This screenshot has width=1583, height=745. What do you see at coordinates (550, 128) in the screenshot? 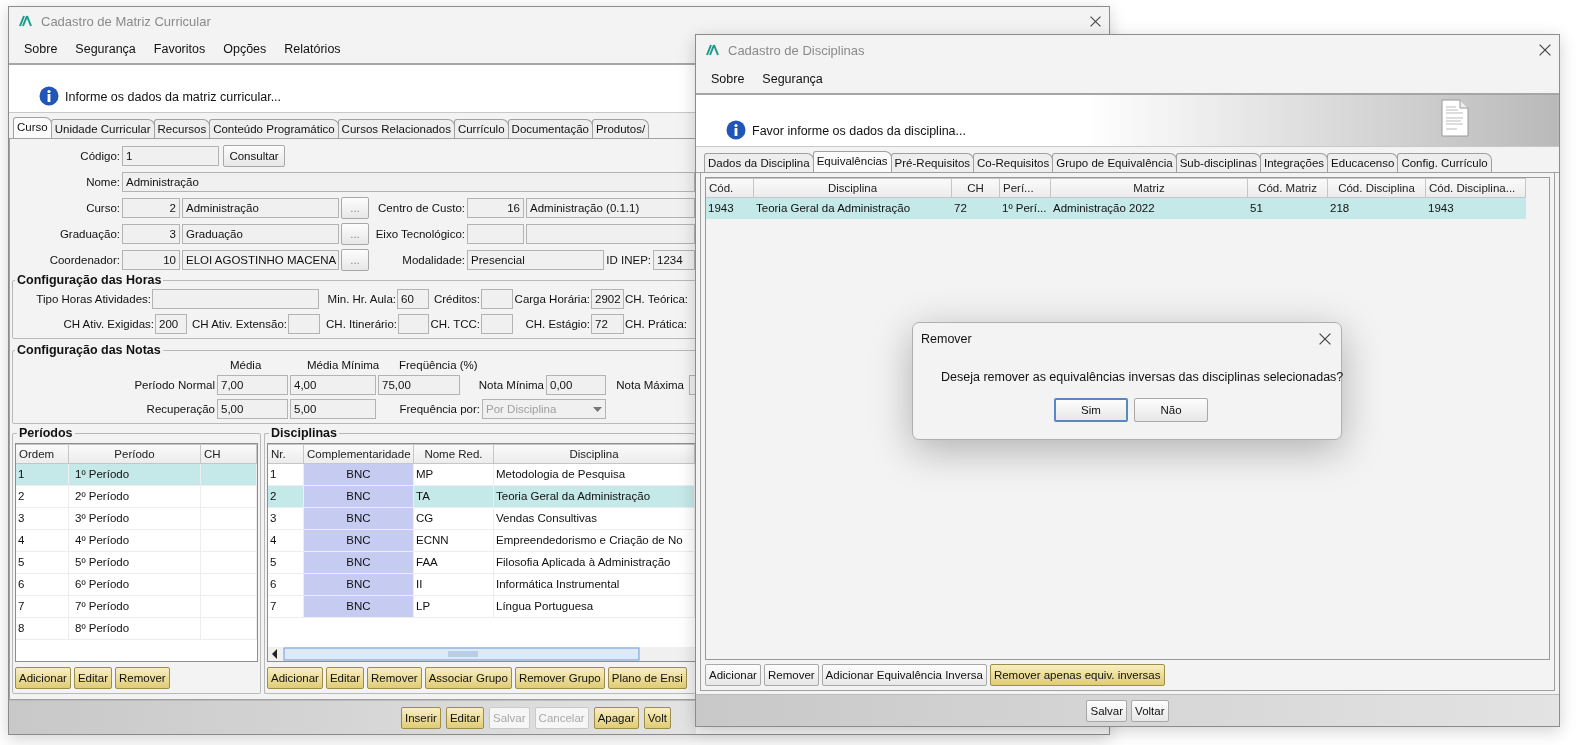
I see `tab: Documentação` at bounding box center [550, 128].